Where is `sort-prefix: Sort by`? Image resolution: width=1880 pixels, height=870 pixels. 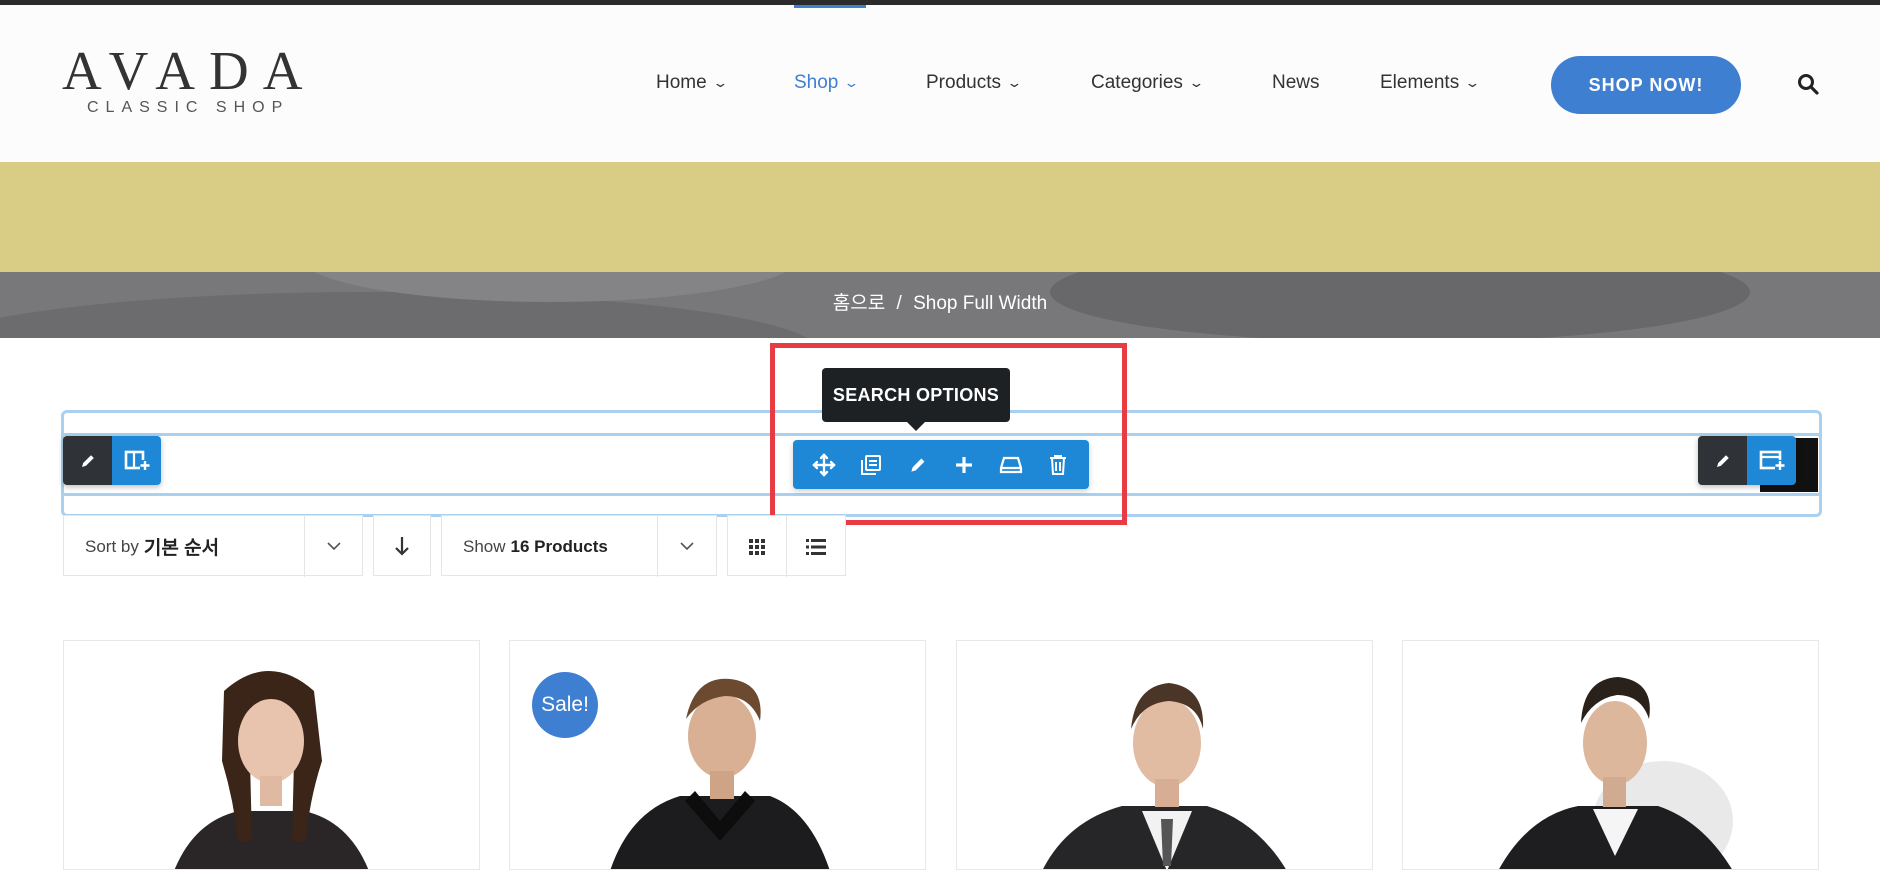 sort-prefix: Sort by is located at coordinates (112, 546).